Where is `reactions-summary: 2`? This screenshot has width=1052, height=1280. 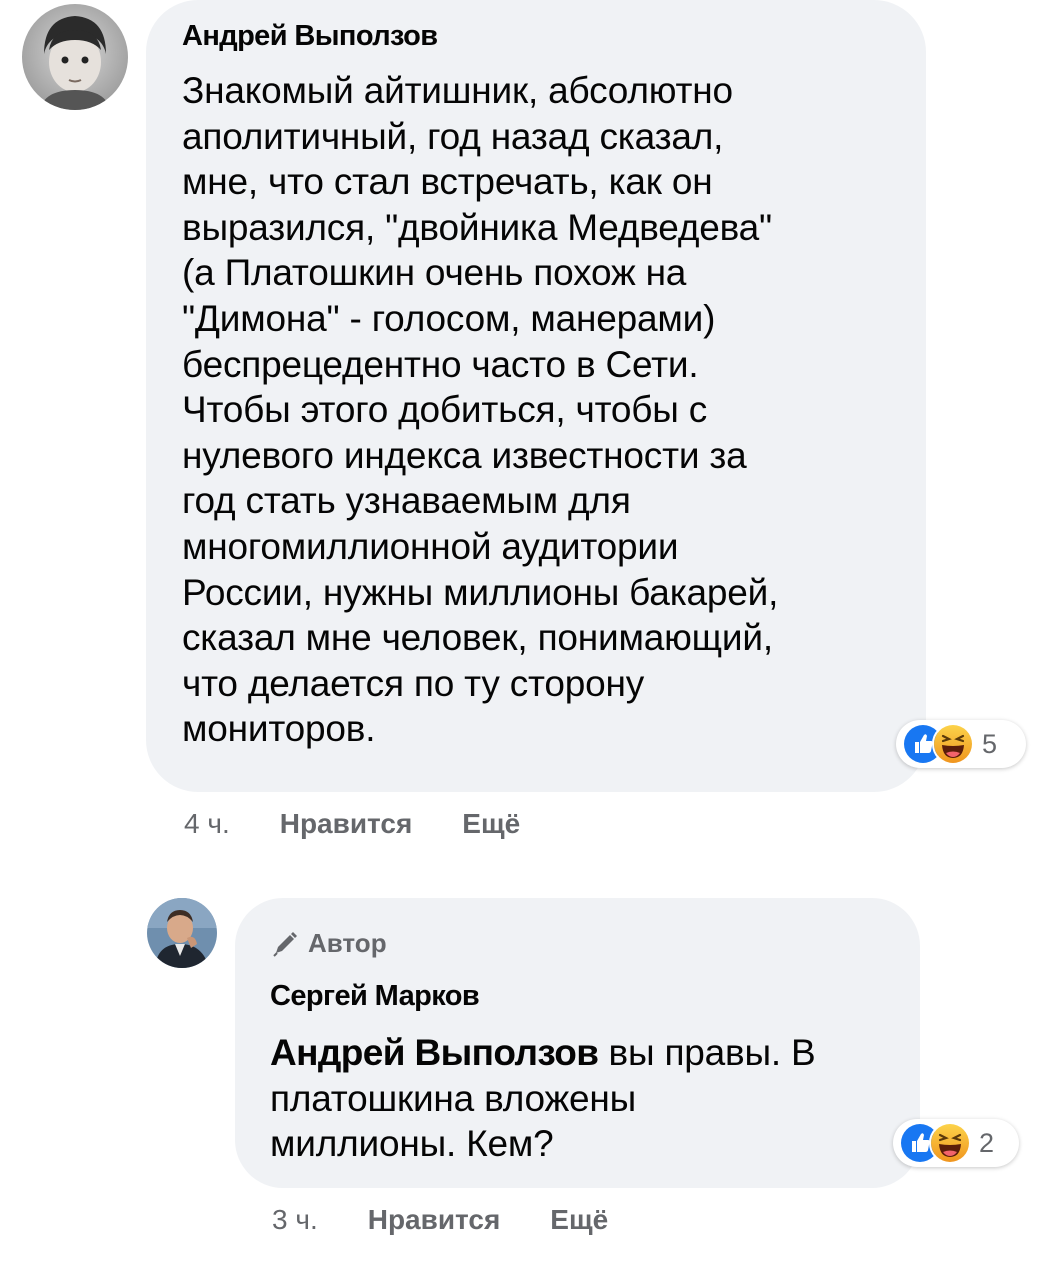 reactions-summary: 2 is located at coordinates (956, 1143).